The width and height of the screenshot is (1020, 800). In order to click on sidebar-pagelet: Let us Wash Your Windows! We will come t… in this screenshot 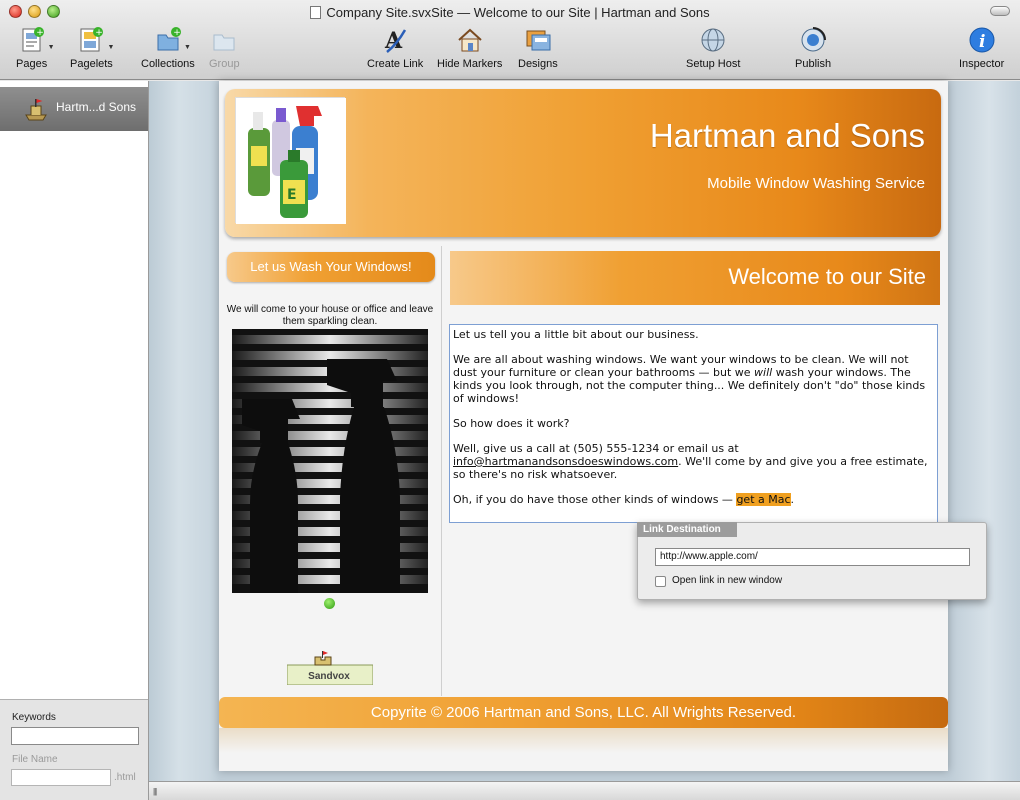, I will do `click(330, 471)`.